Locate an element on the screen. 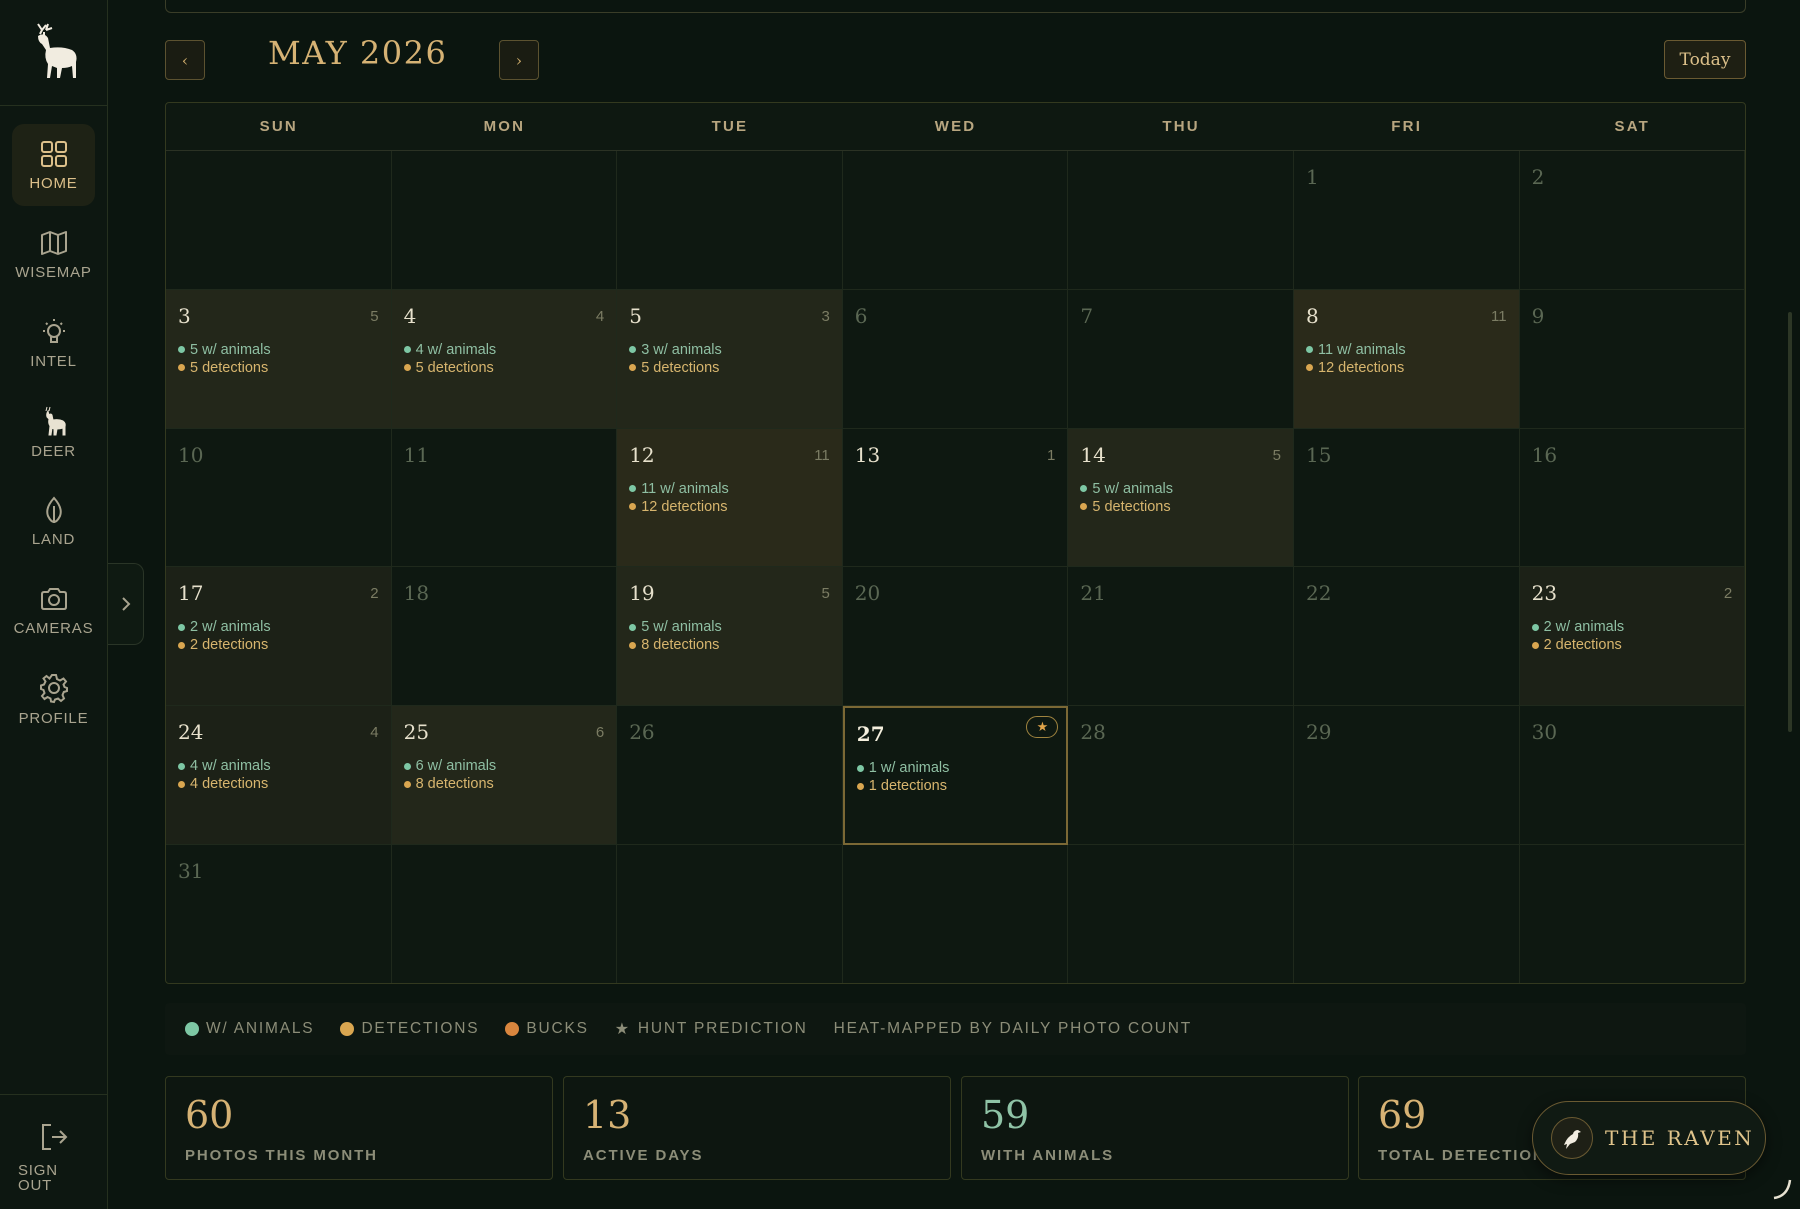 This screenshot has width=1800, height=1209. calendar-day-10: 10 is located at coordinates (279, 498).